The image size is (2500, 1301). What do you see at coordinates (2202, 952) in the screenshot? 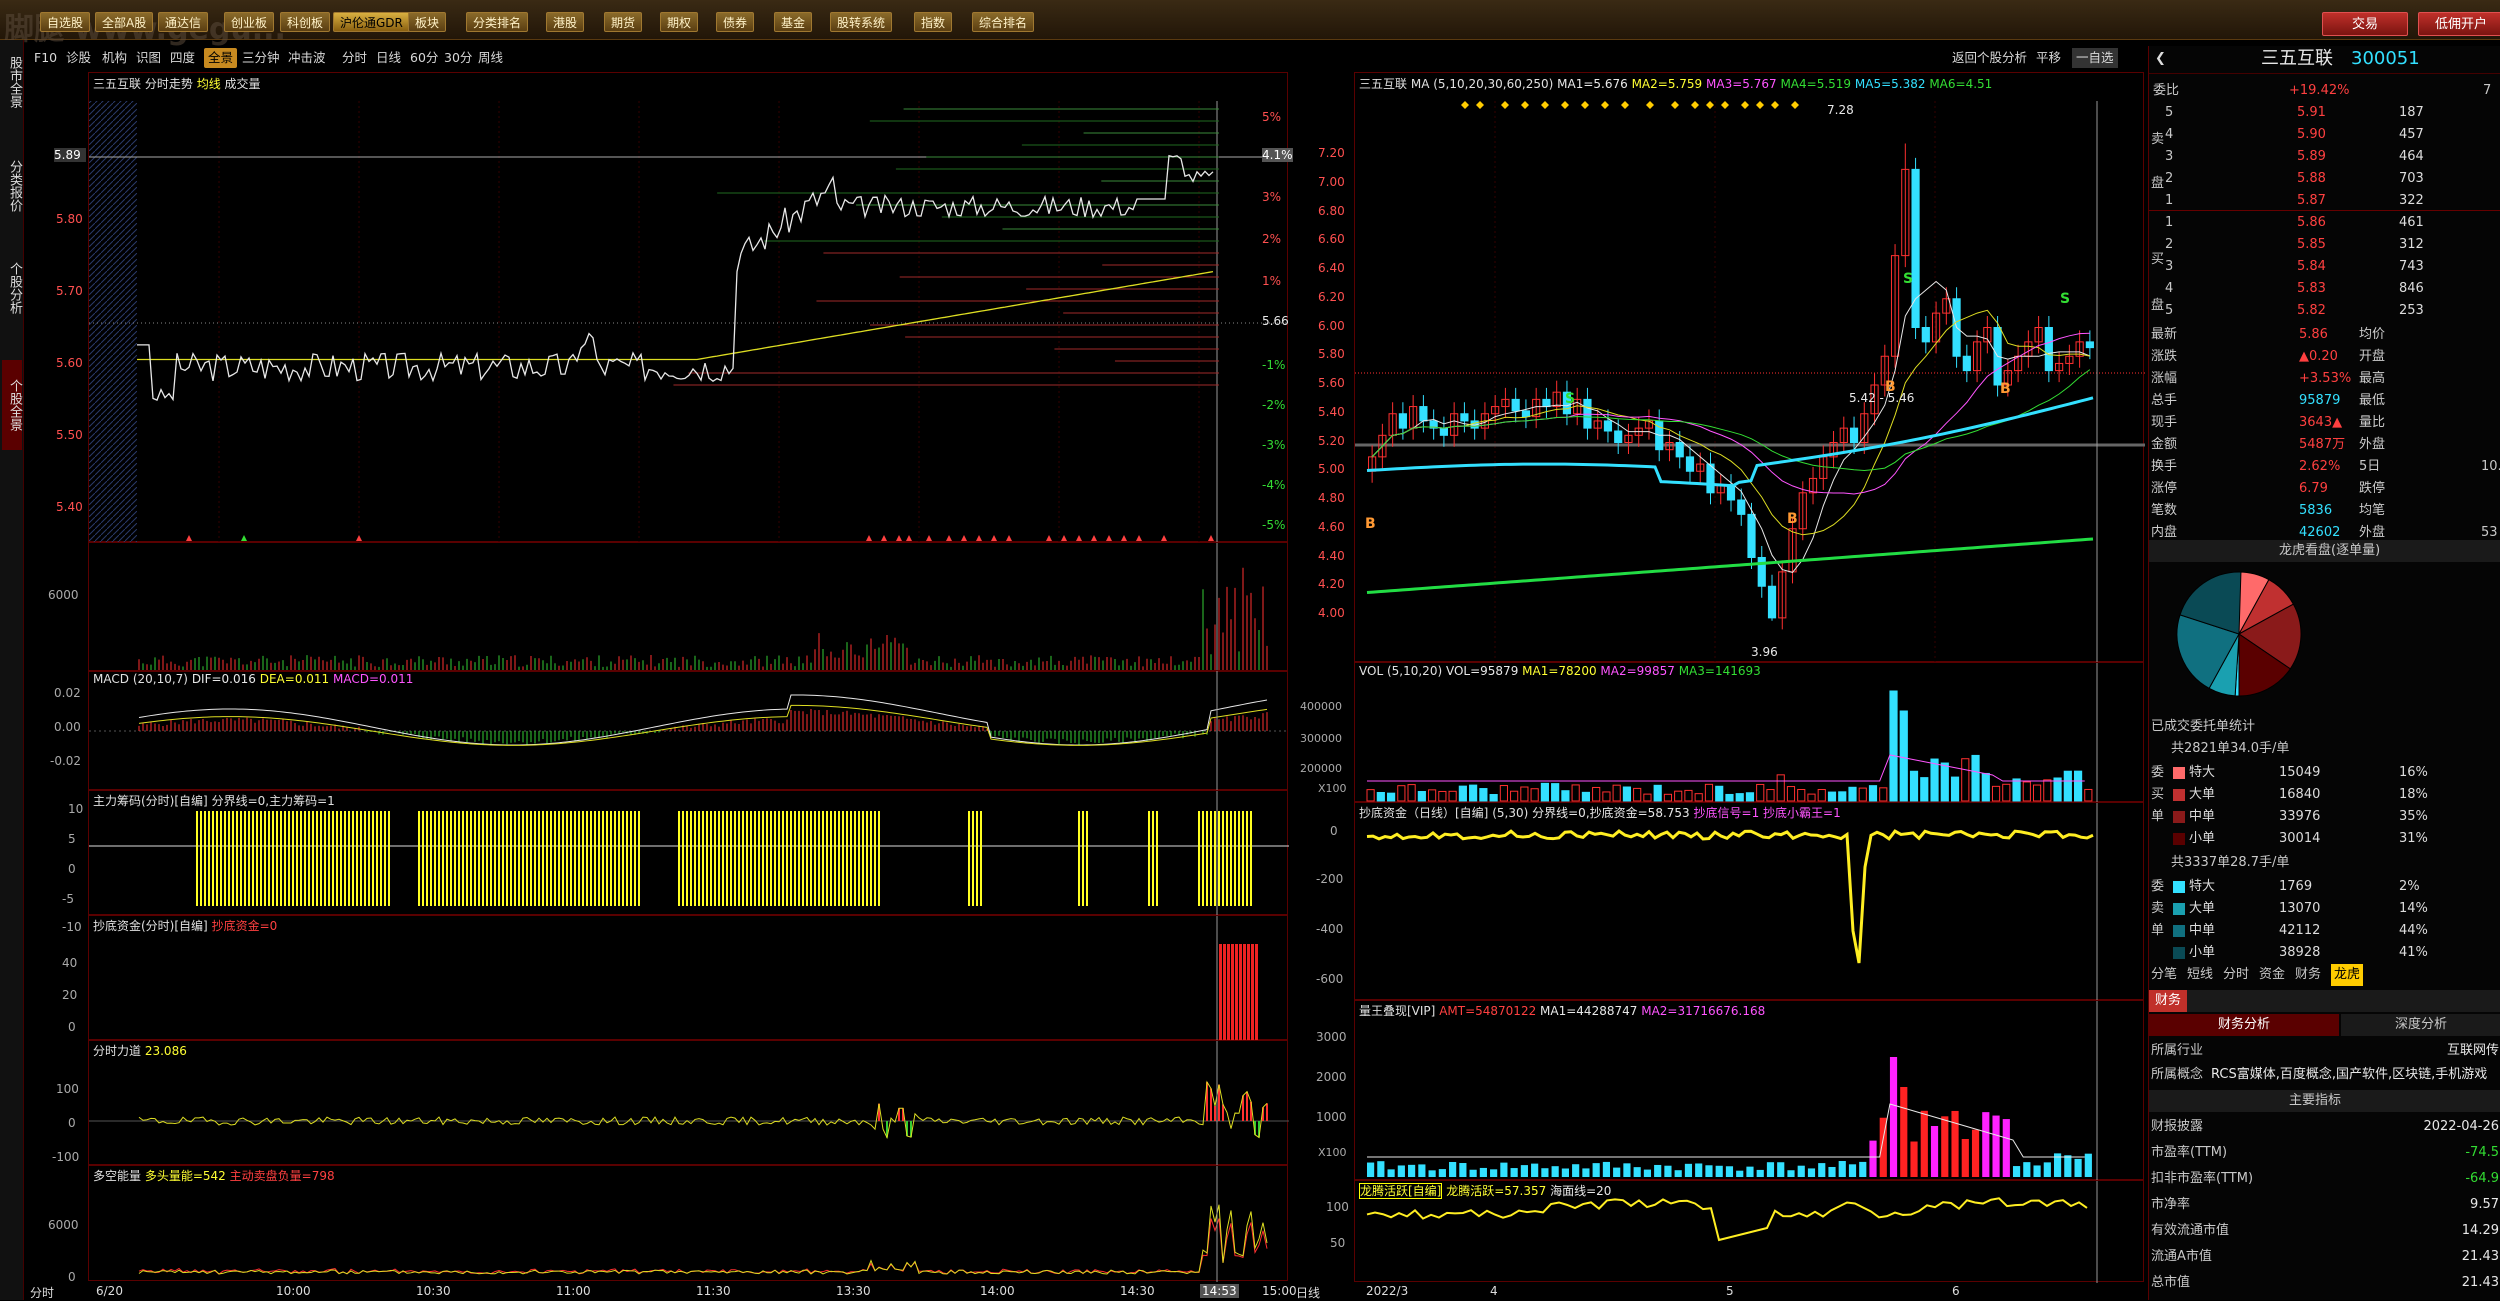
I see `group-cell: 小单` at bounding box center [2202, 952].